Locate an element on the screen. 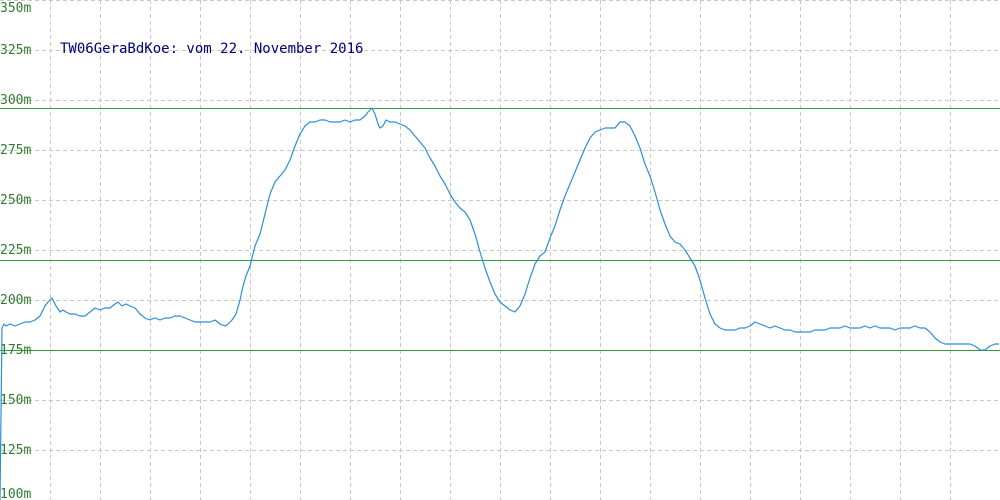 This screenshot has width=1000, height=500. y-tick-label-10: 350m is located at coordinates (15, 8).